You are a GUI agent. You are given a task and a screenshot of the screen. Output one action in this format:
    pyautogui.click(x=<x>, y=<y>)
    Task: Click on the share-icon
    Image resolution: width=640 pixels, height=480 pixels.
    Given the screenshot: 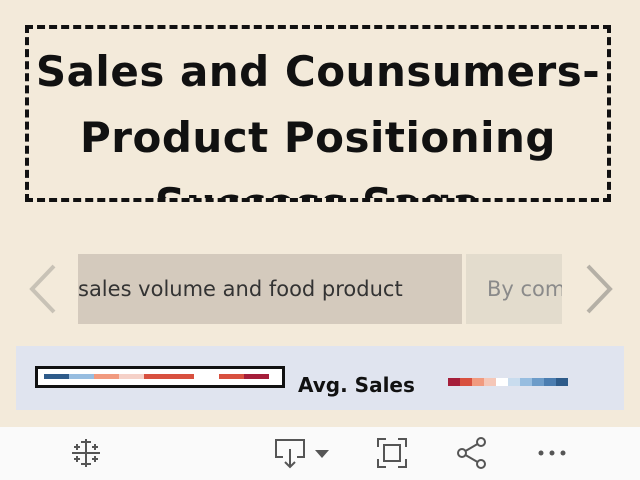 What is the action you would take?
    pyautogui.click(x=471, y=453)
    